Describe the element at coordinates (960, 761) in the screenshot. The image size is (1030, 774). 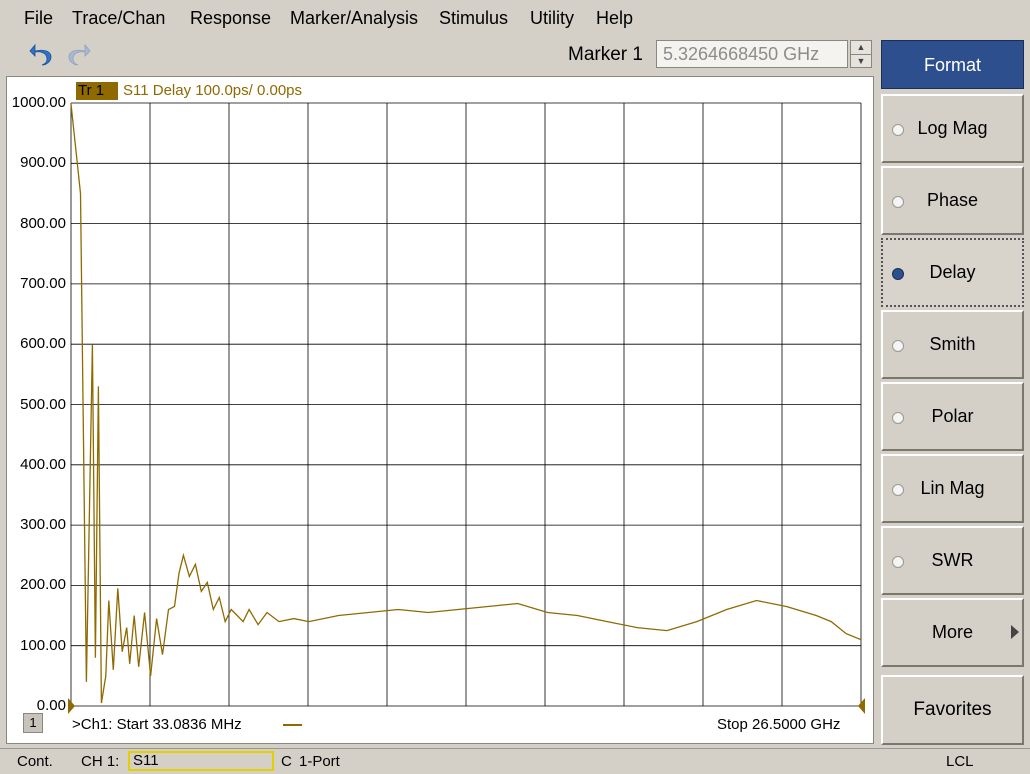
I see `status-lcl: LCL` at that location.